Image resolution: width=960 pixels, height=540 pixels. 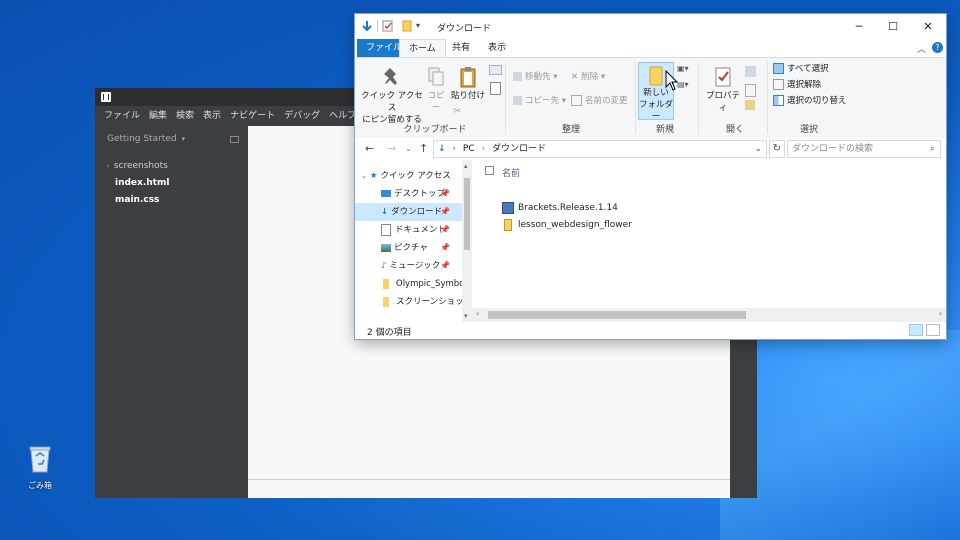 I want to click on breadcrumb-pc: PC, so click(x=469, y=149).